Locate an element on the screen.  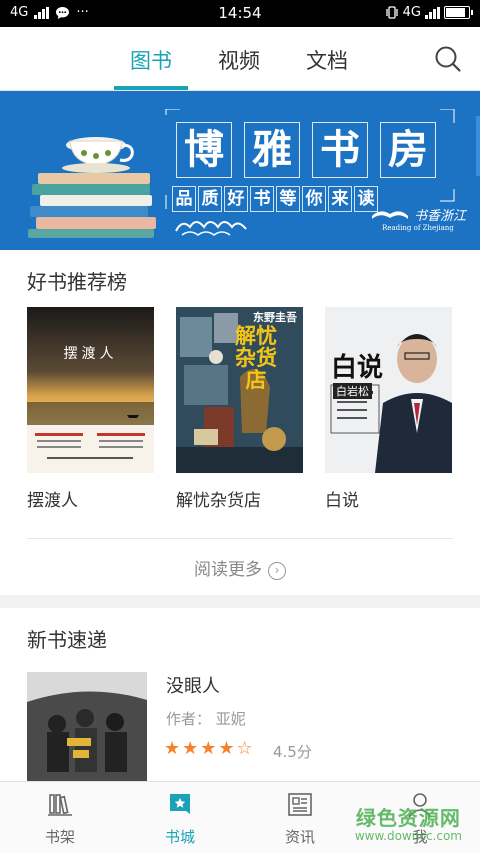
book-title: 摆渡人 is located at coordinates (52, 498).